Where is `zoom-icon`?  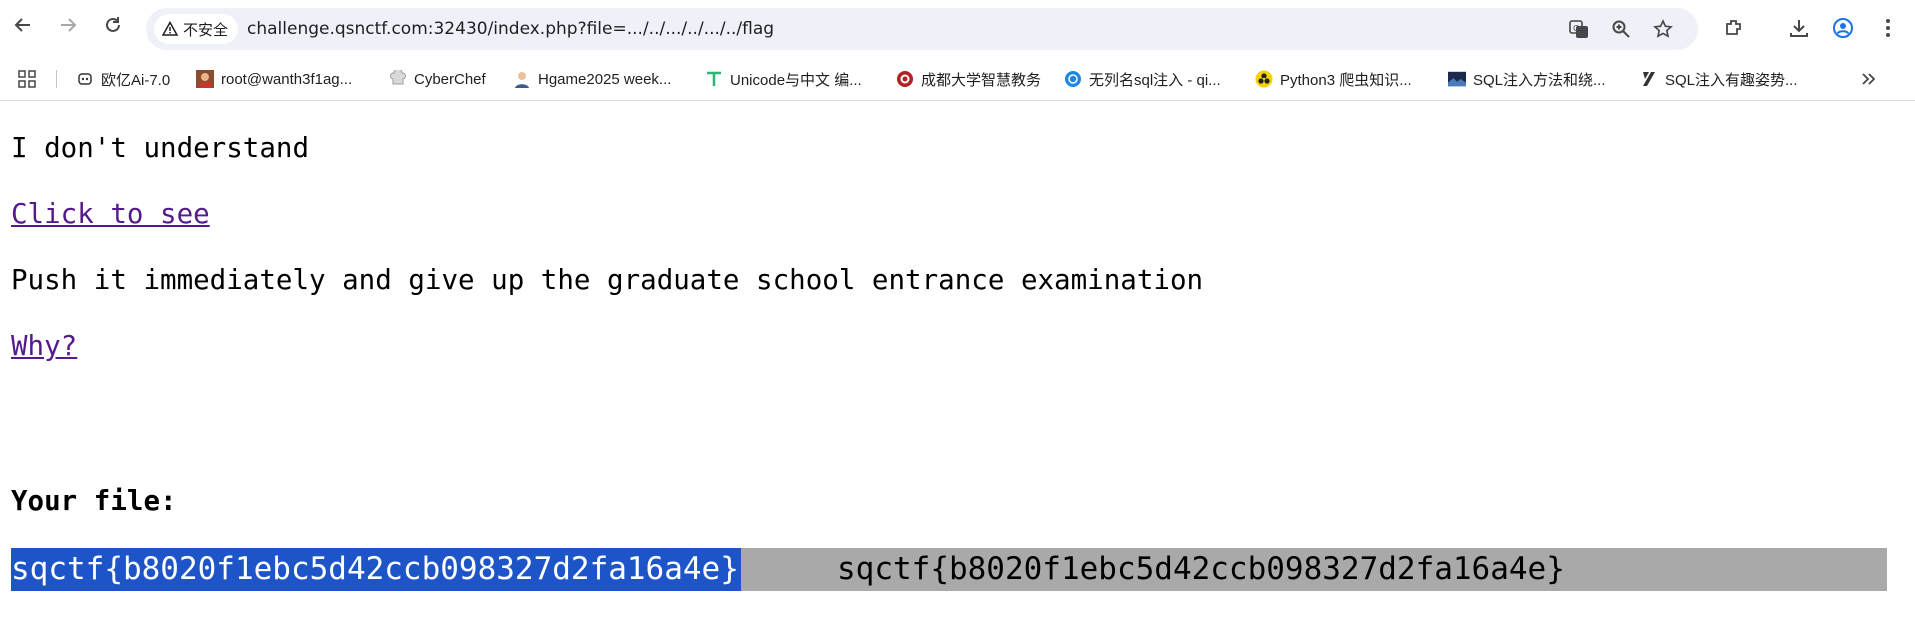
zoom-icon is located at coordinates (1621, 29).